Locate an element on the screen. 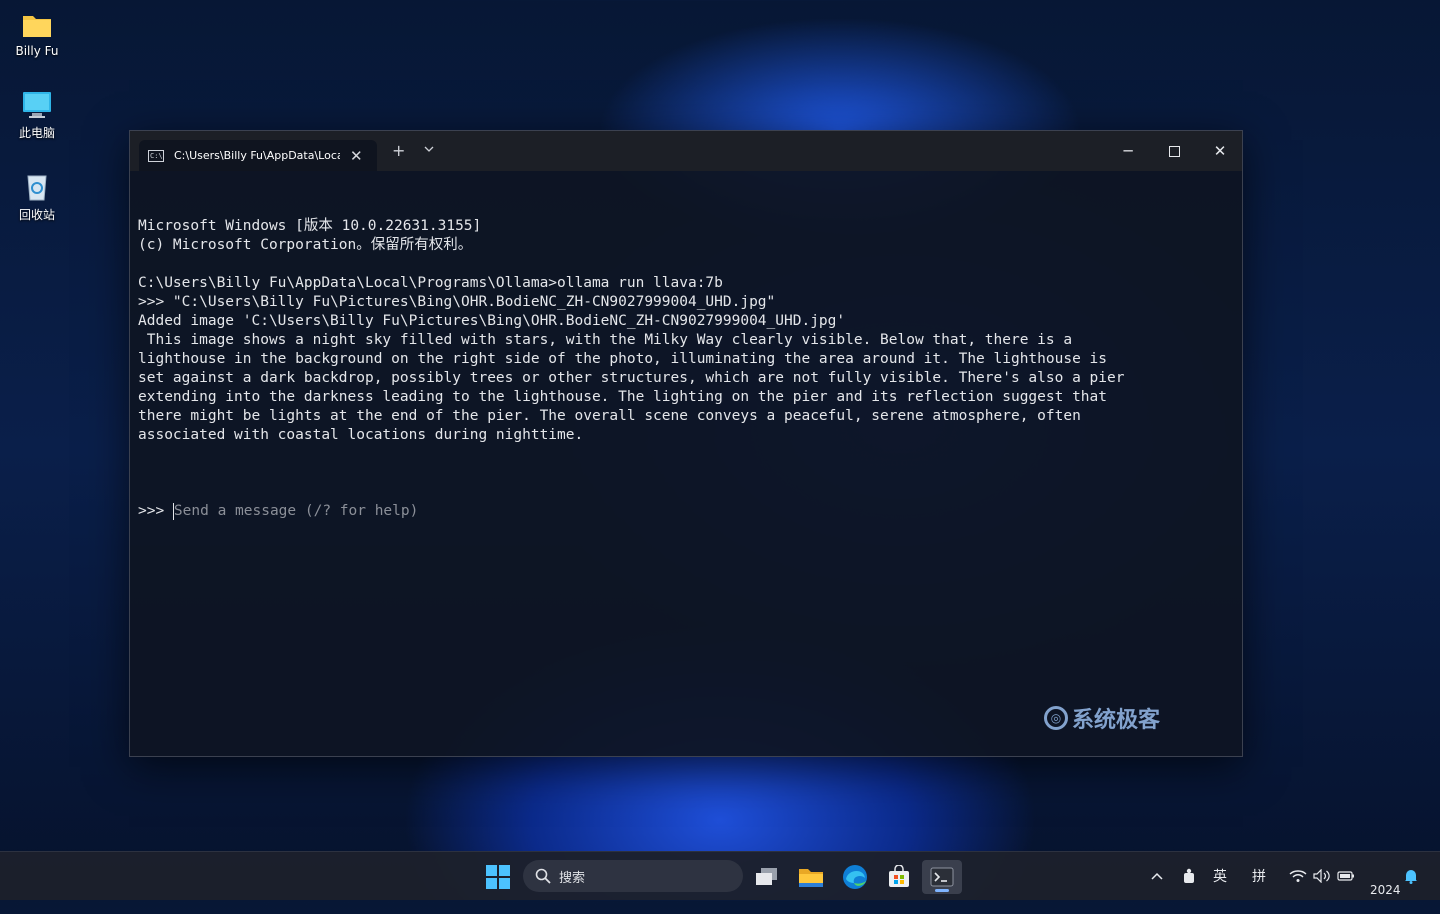 This screenshot has height=914, width=1440. show-hidden-icons-button is located at coordinates (1157, 876).